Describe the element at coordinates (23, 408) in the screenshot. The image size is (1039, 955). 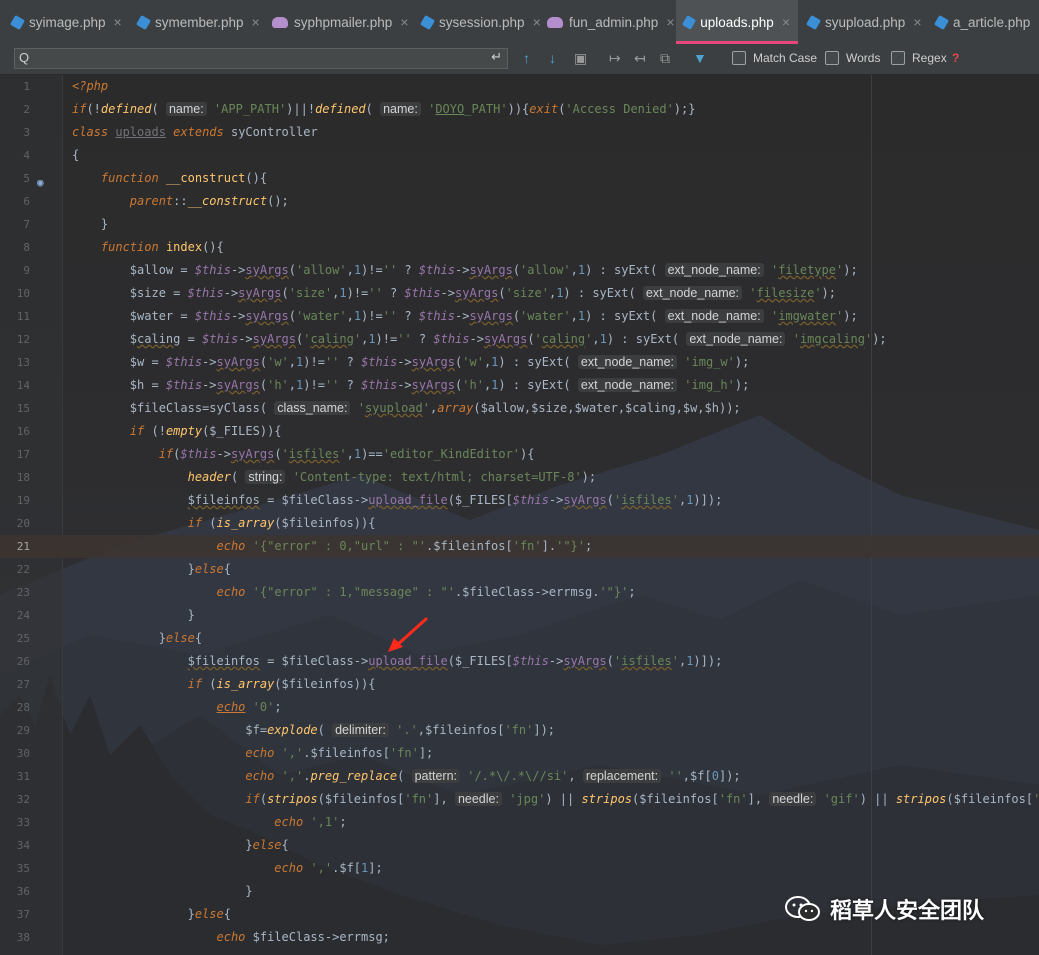
I see `line-number: 15` at that location.